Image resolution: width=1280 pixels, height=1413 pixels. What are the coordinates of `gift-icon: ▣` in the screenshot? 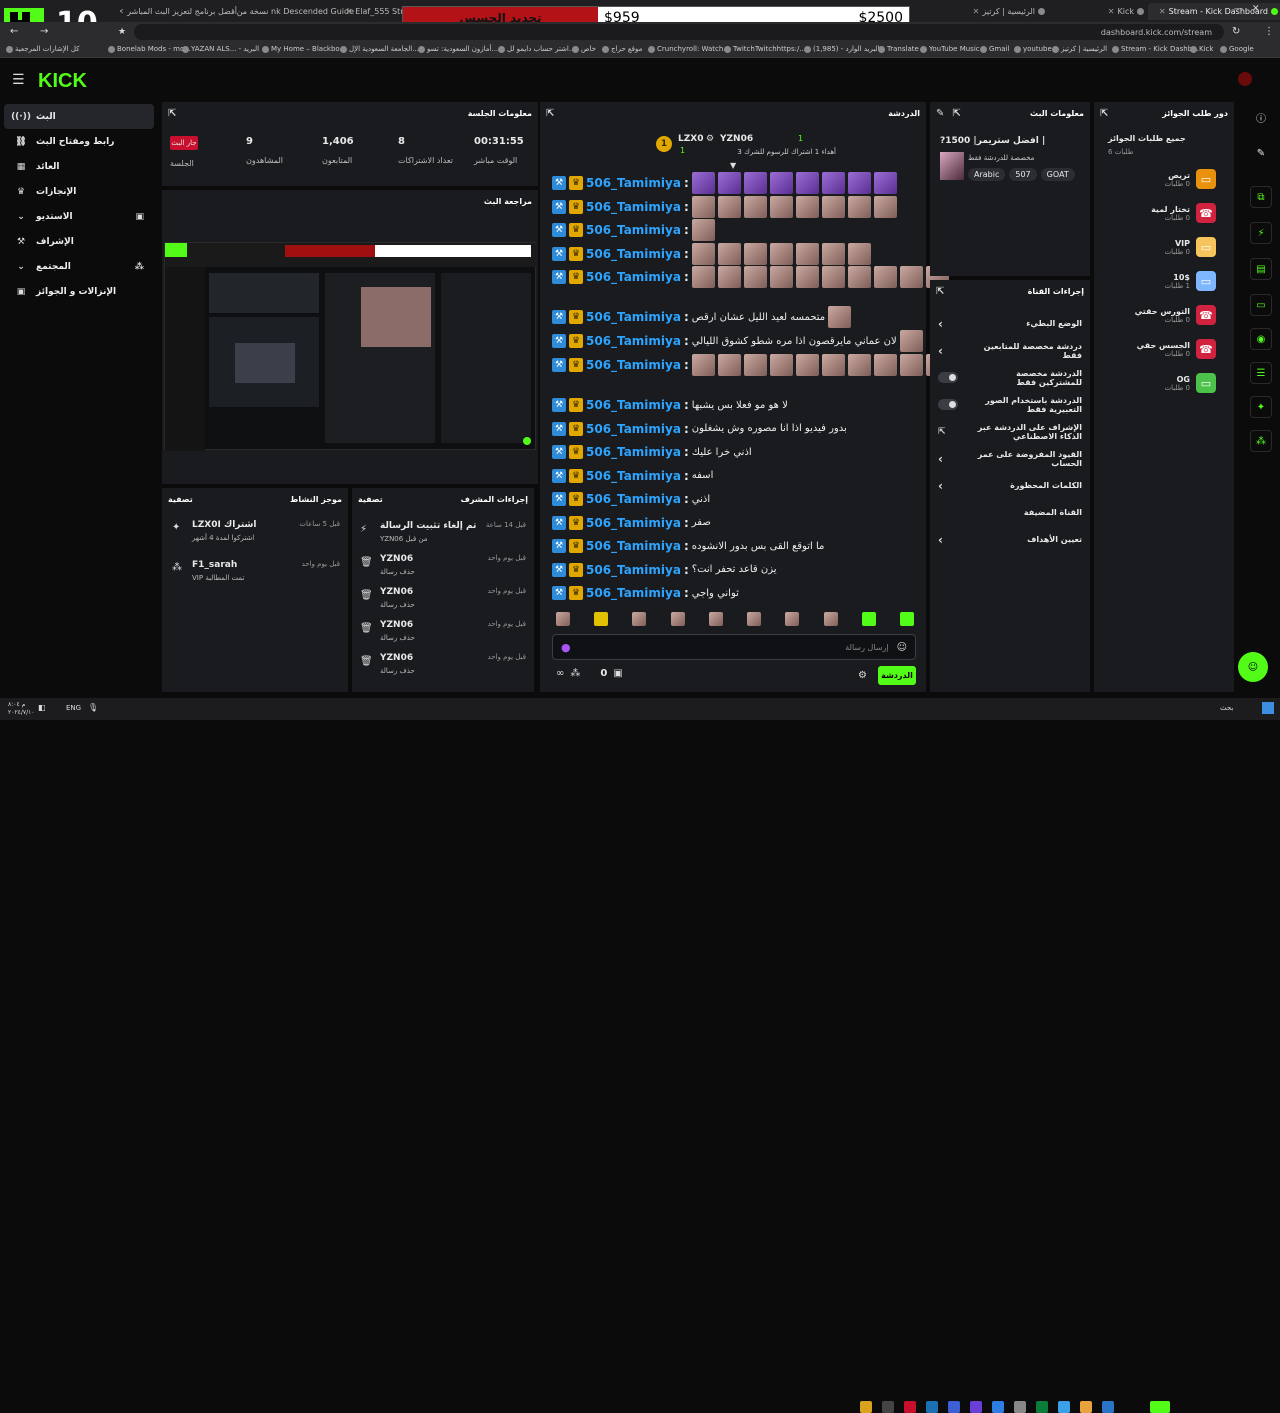 It's located at (617, 673).